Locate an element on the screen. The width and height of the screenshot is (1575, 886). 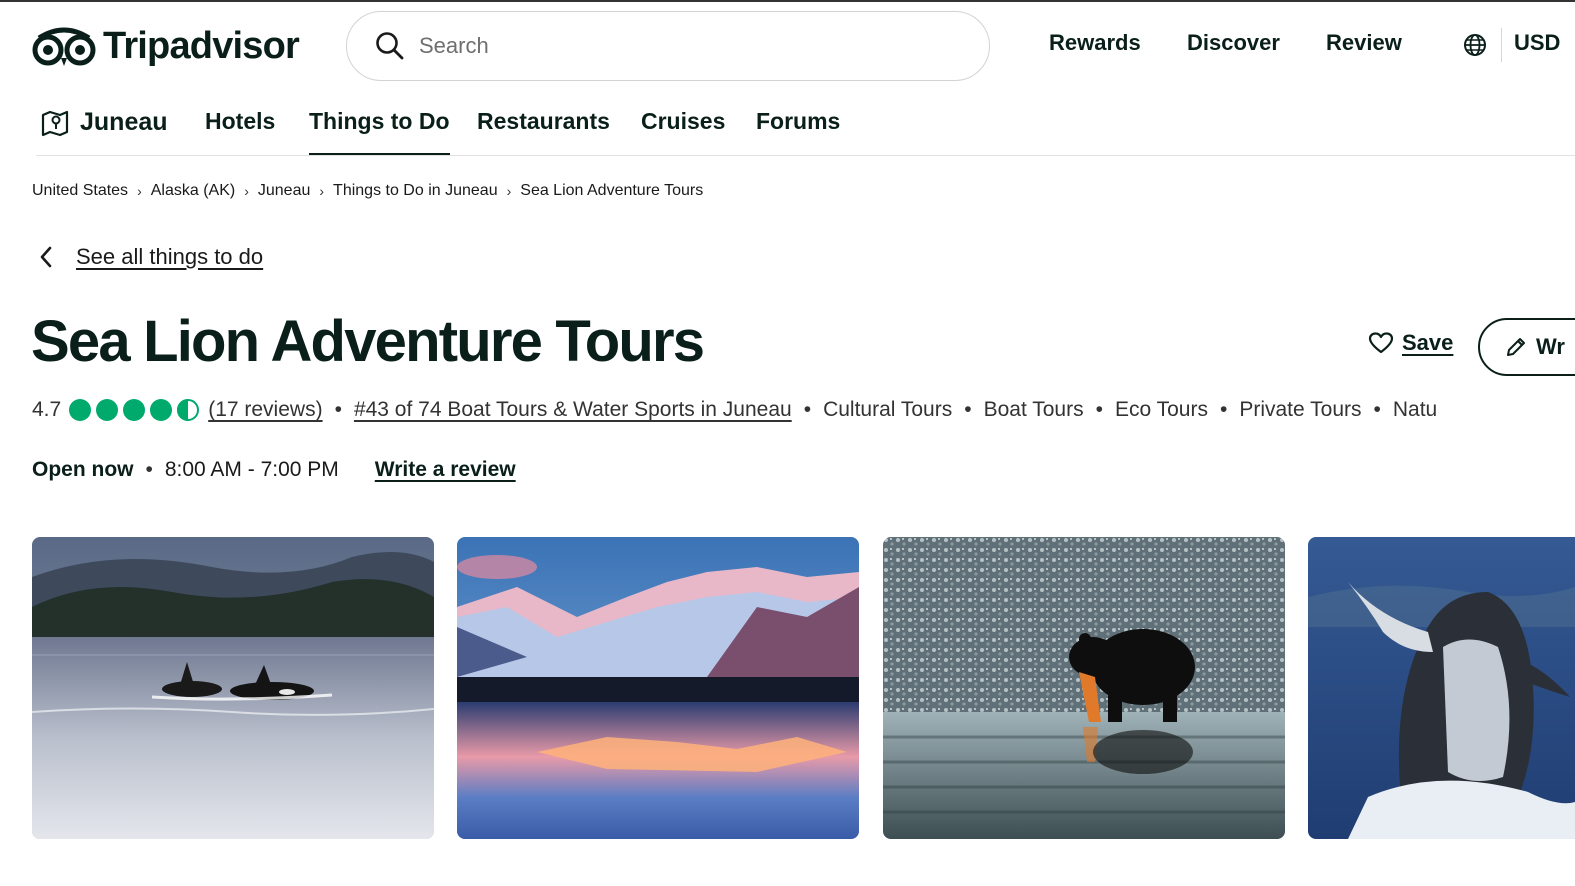
heart-icon is located at coordinates (1381, 343).